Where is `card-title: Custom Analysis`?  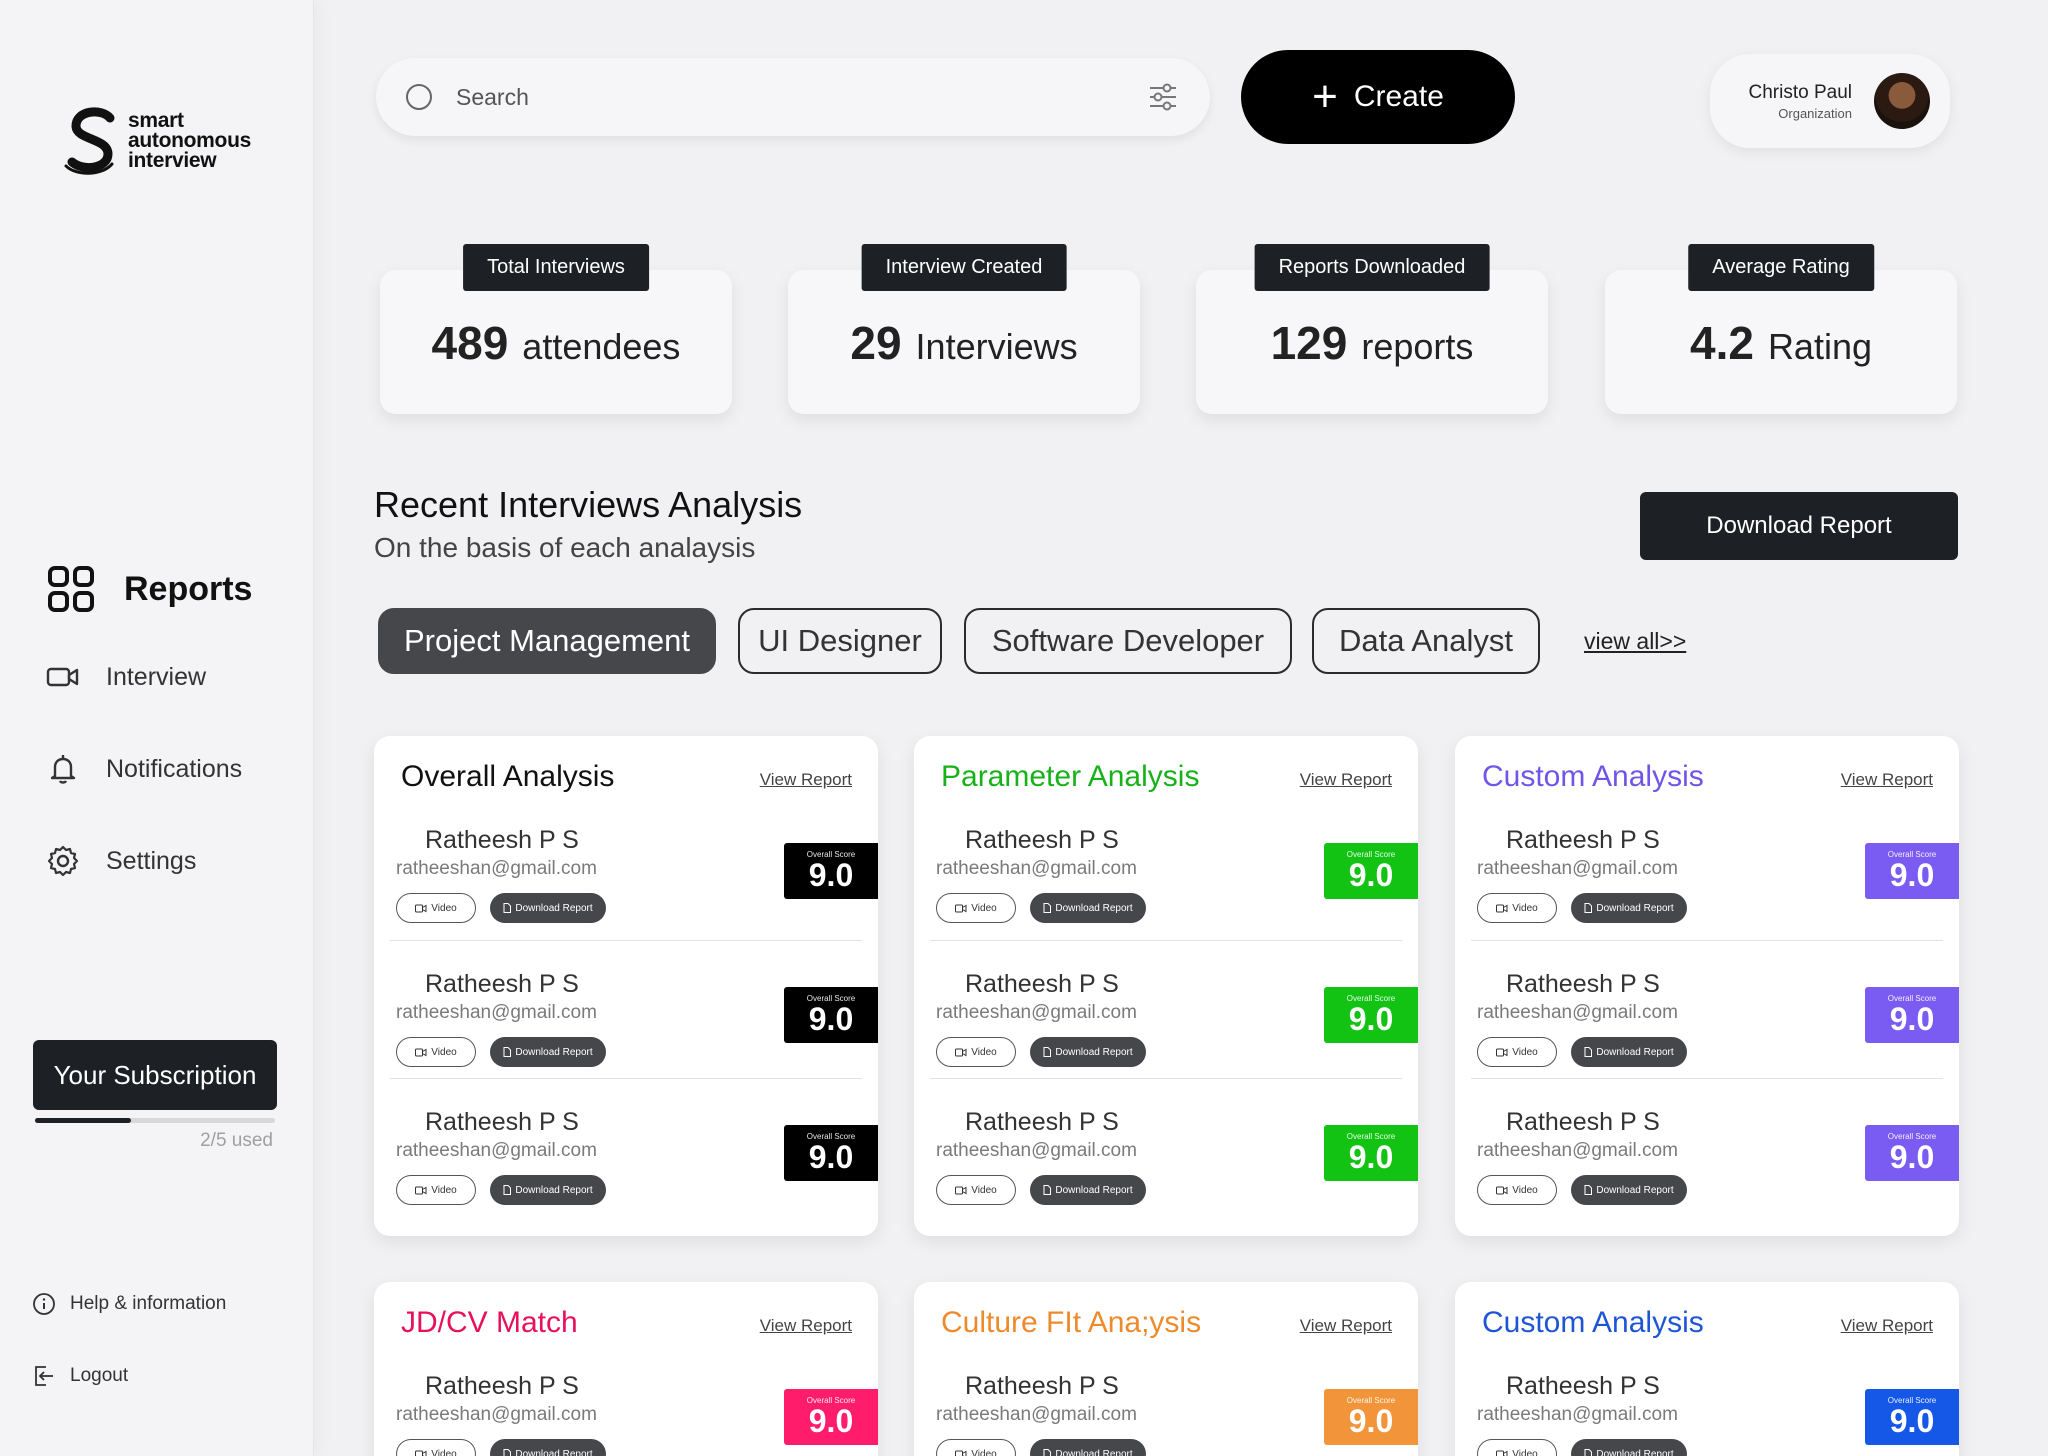 card-title: Custom Analysis is located at coordinates (1593, 776).